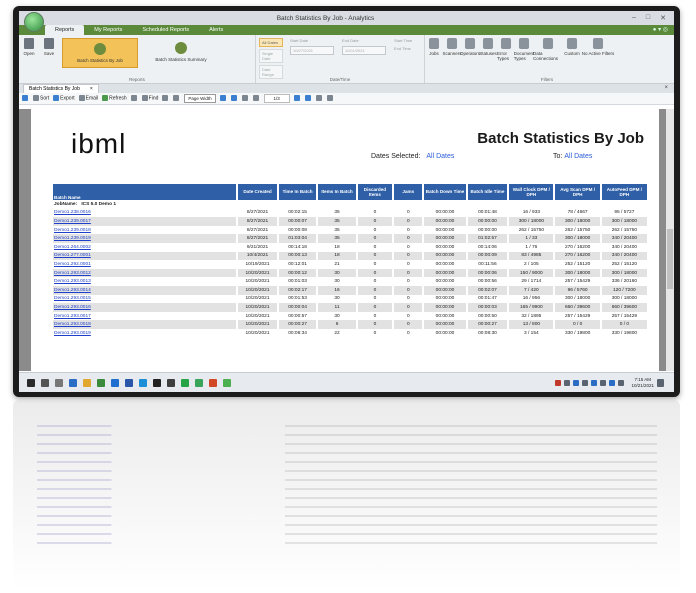 Image resolution: width=696 pixels, height=593 pixels. Describe the element at coordinates (337, 192) in the screenshot. I see `col-items-in-batch: Items In Batch` at that location.